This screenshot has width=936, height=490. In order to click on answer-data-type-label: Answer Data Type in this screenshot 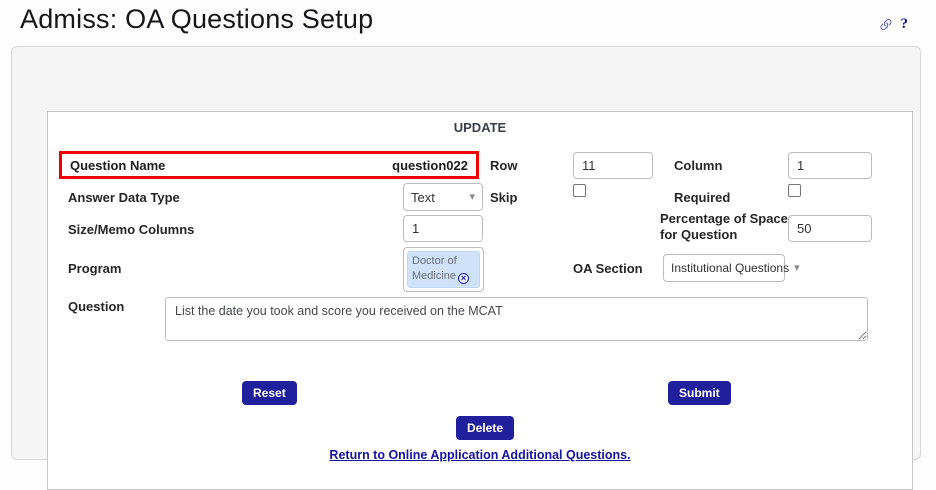, I will do `click(124, 197)`.